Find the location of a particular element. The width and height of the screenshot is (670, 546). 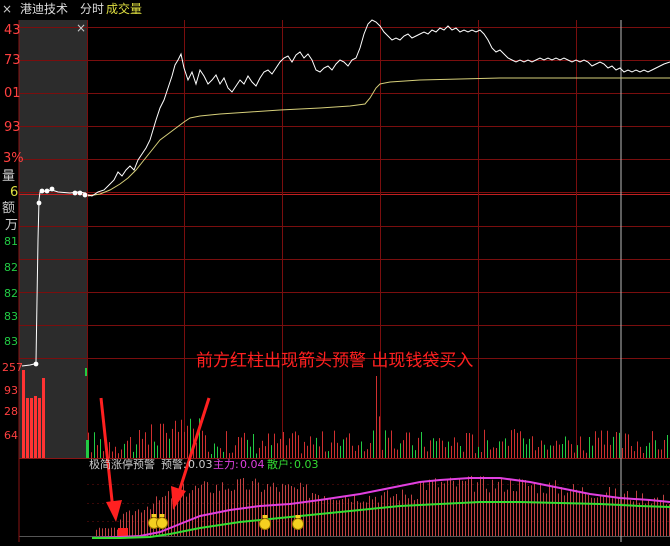

volume-label-3: 28 is located at coordinates (11, 411).